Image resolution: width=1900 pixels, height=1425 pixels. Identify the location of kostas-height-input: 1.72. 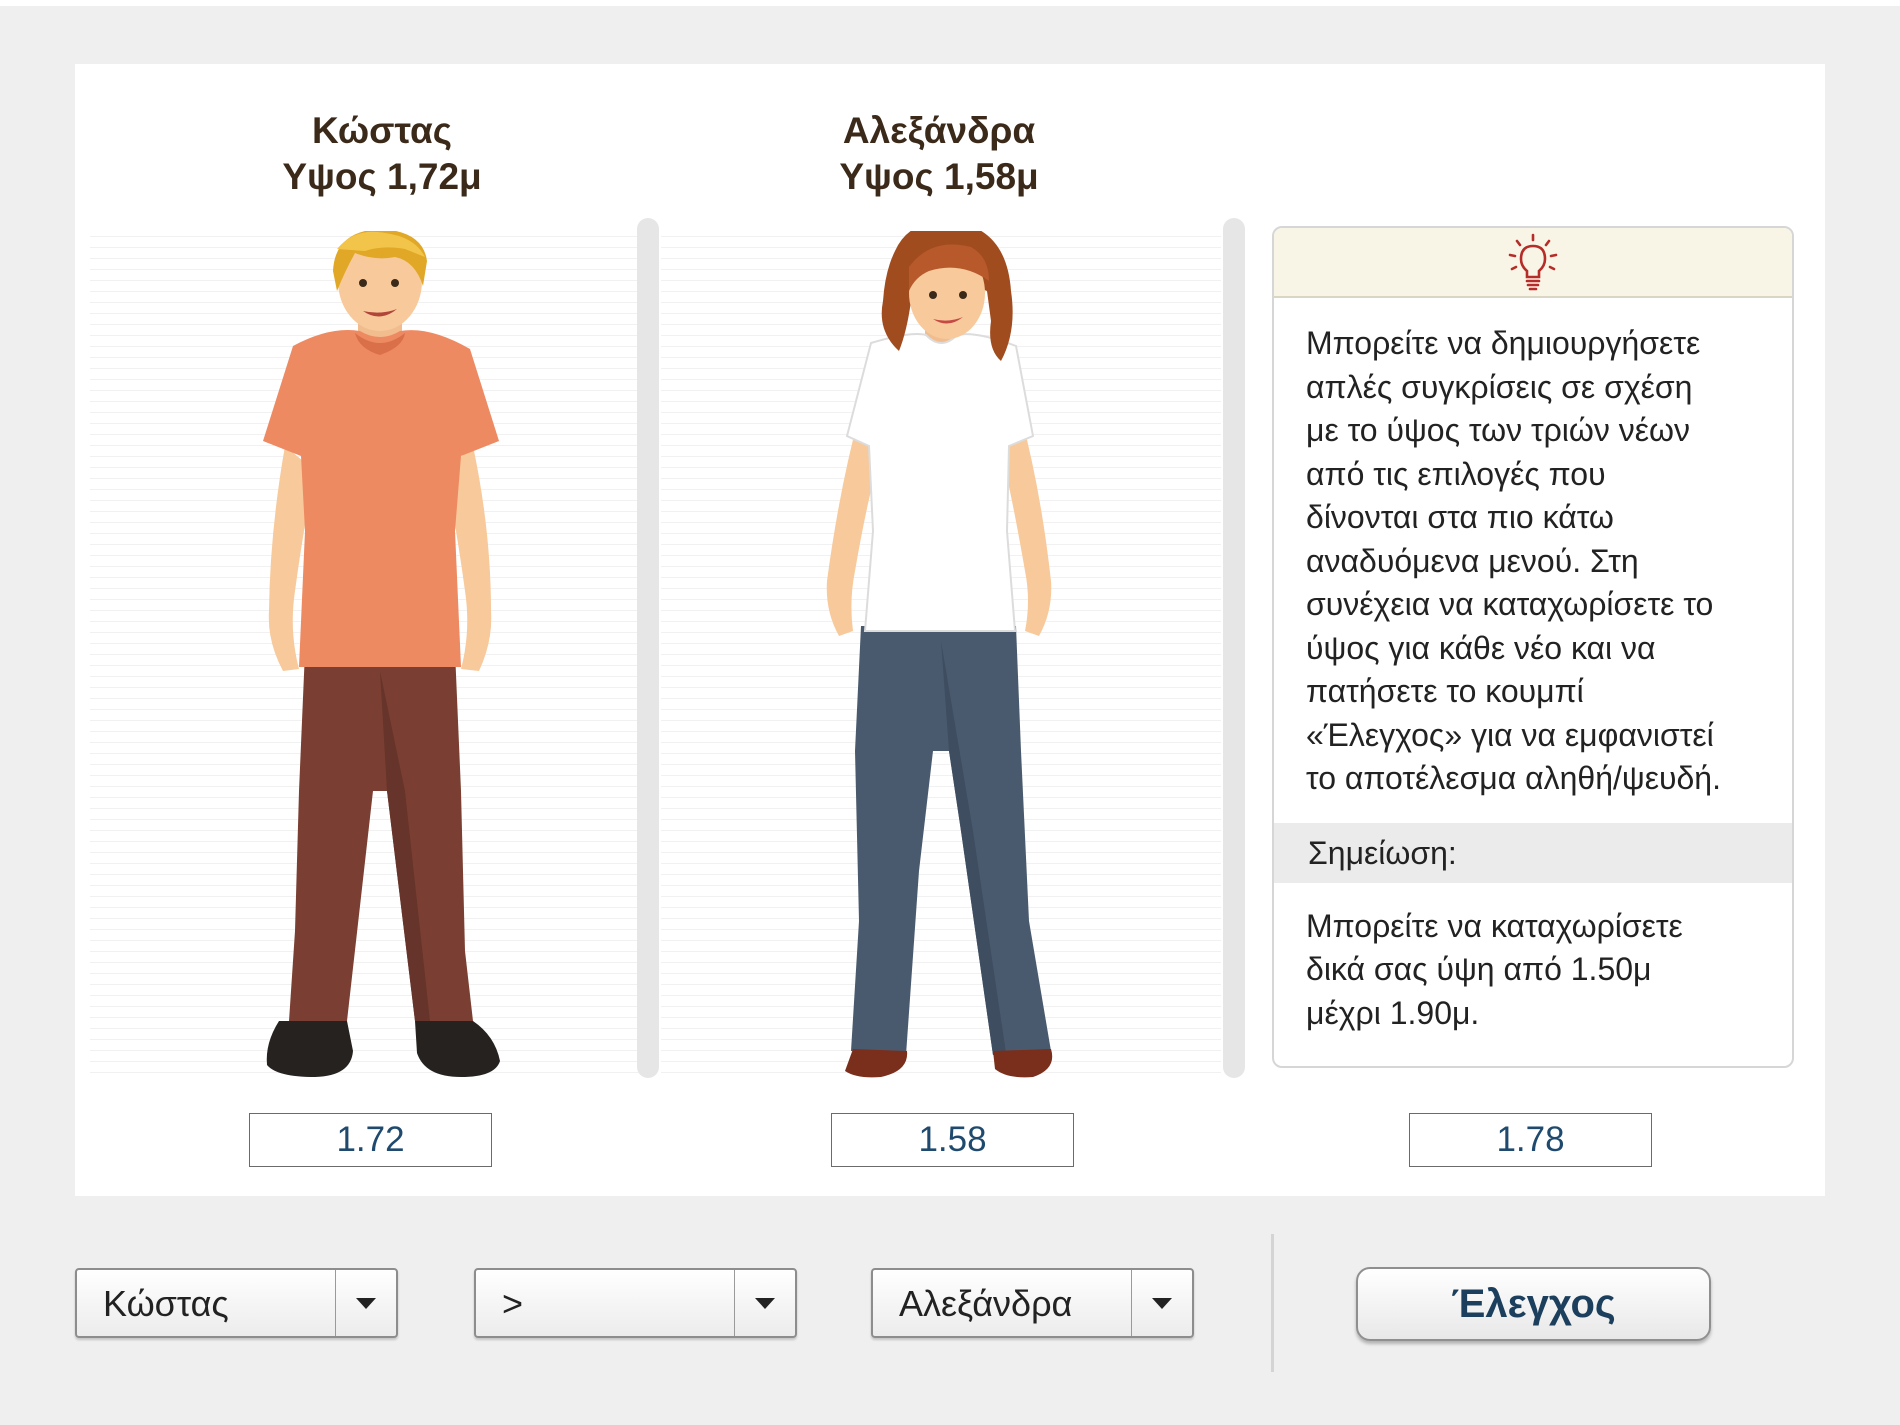
(370, 1140).